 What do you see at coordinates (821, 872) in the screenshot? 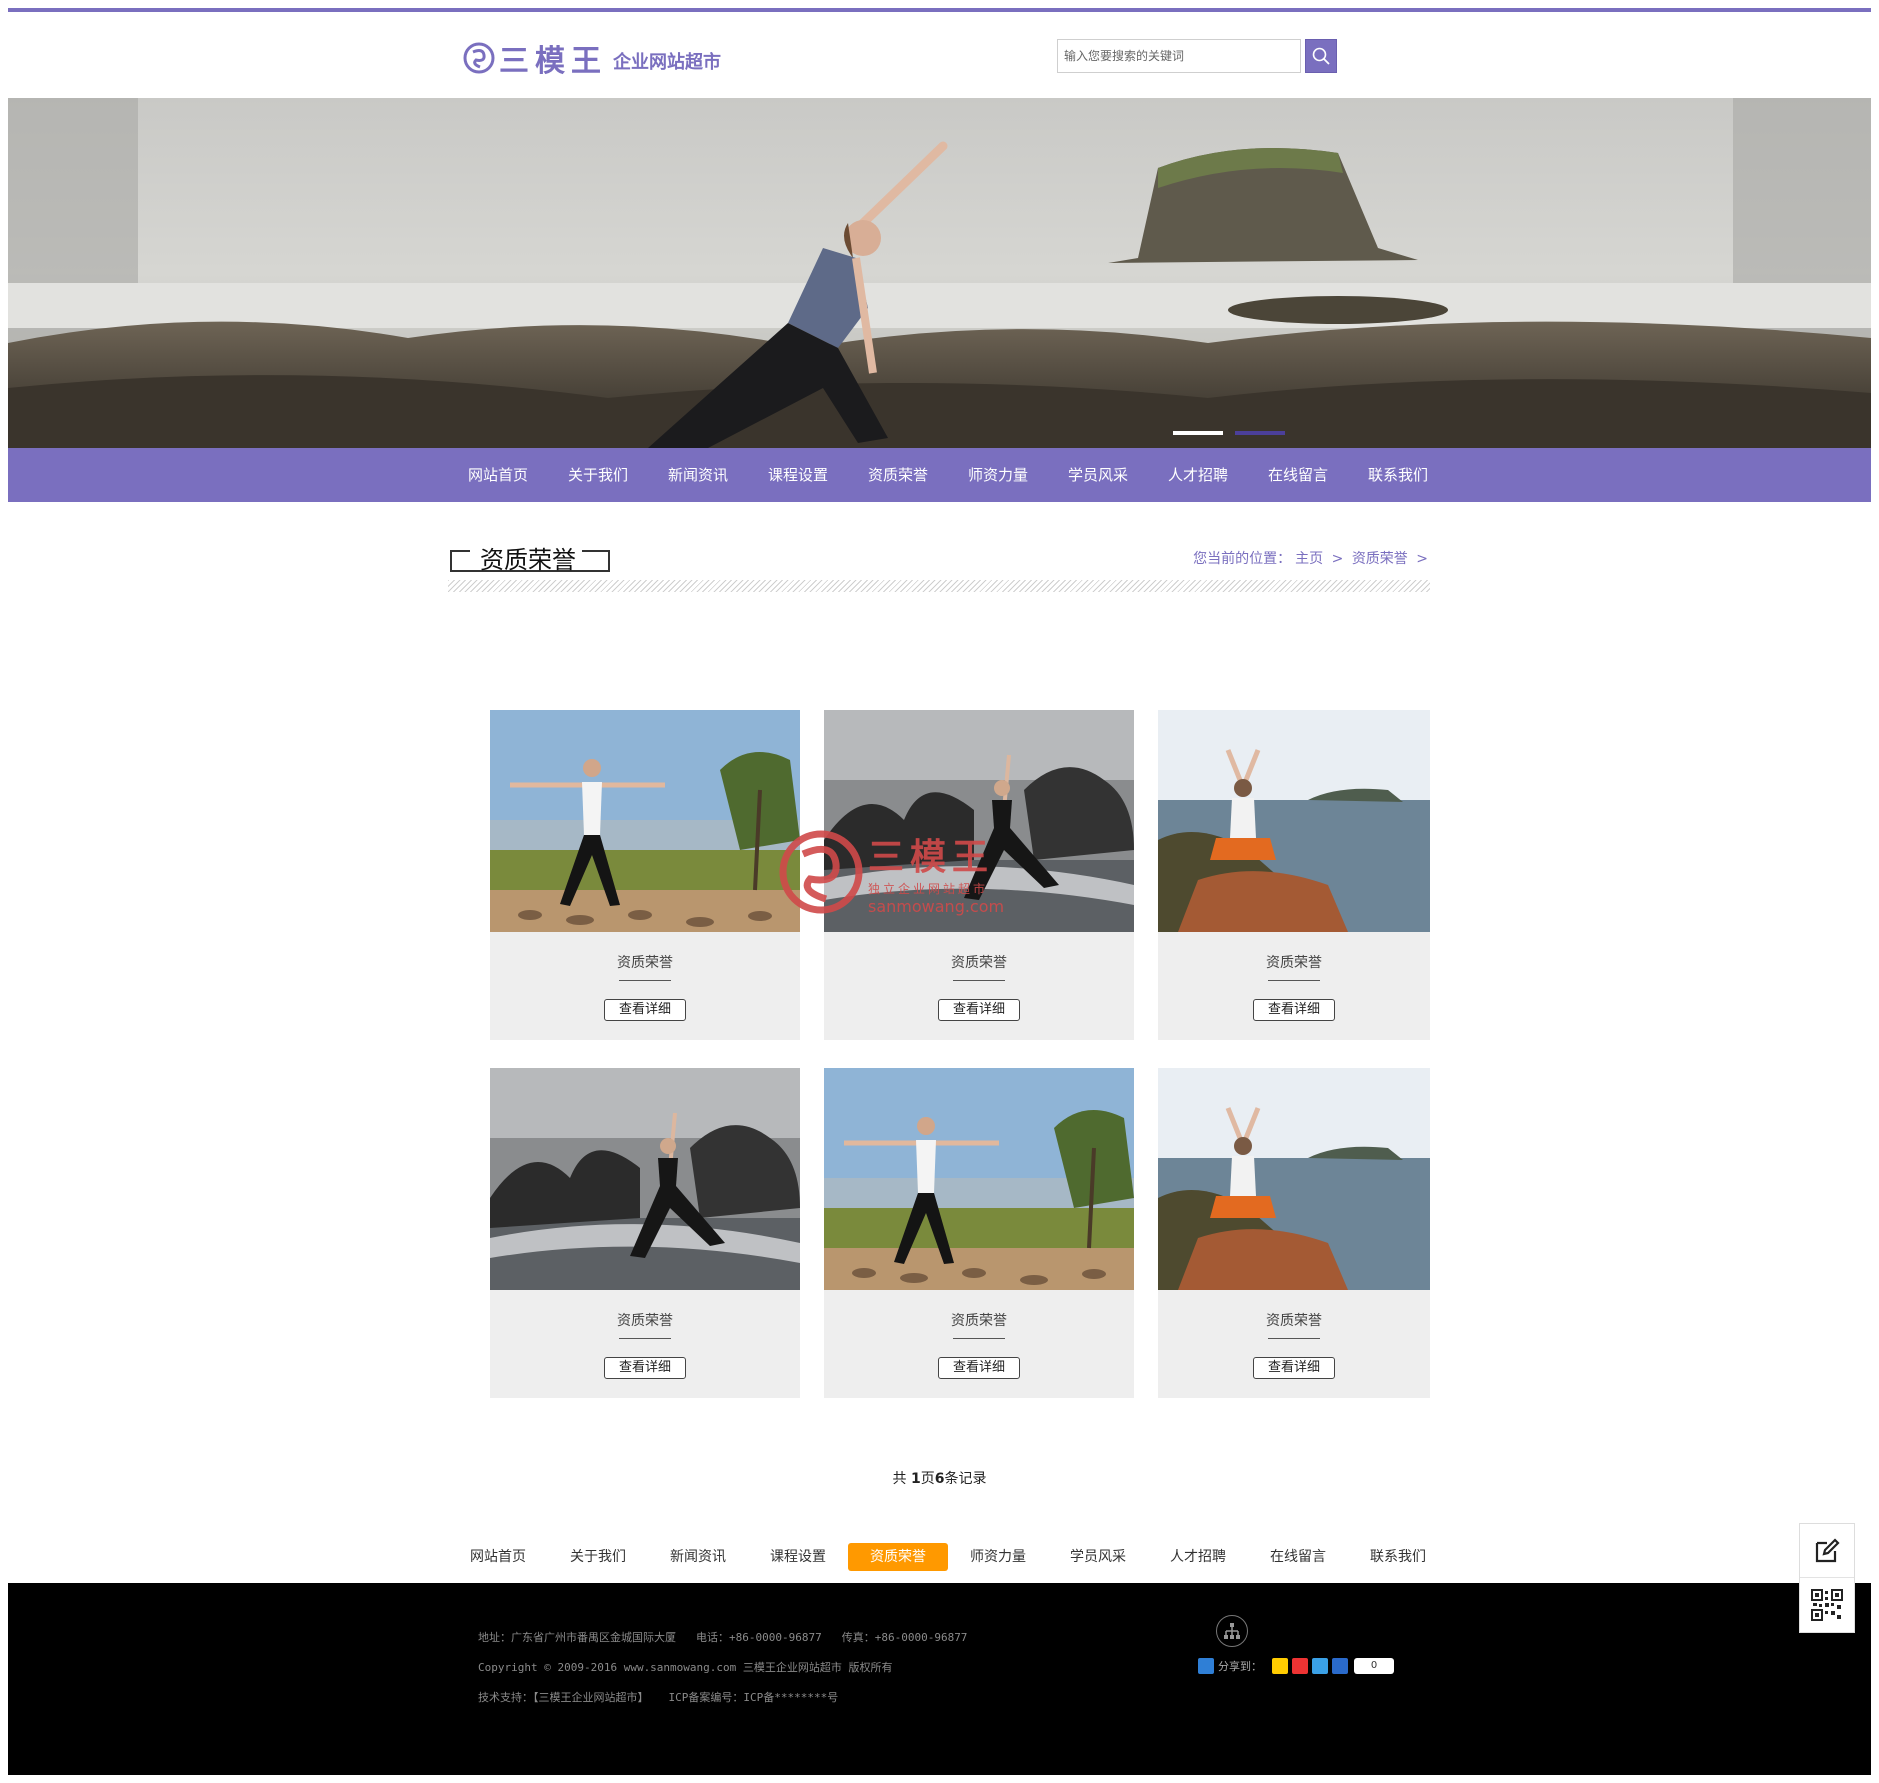
I see `watermark-swirl-icon` at bounding box center [821, 872].